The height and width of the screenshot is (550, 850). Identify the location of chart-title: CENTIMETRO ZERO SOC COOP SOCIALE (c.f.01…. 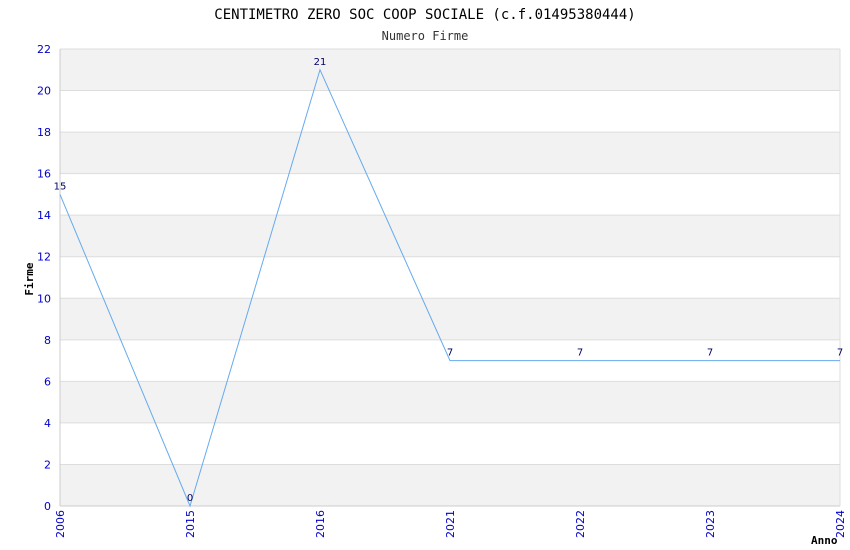
(424, 15).